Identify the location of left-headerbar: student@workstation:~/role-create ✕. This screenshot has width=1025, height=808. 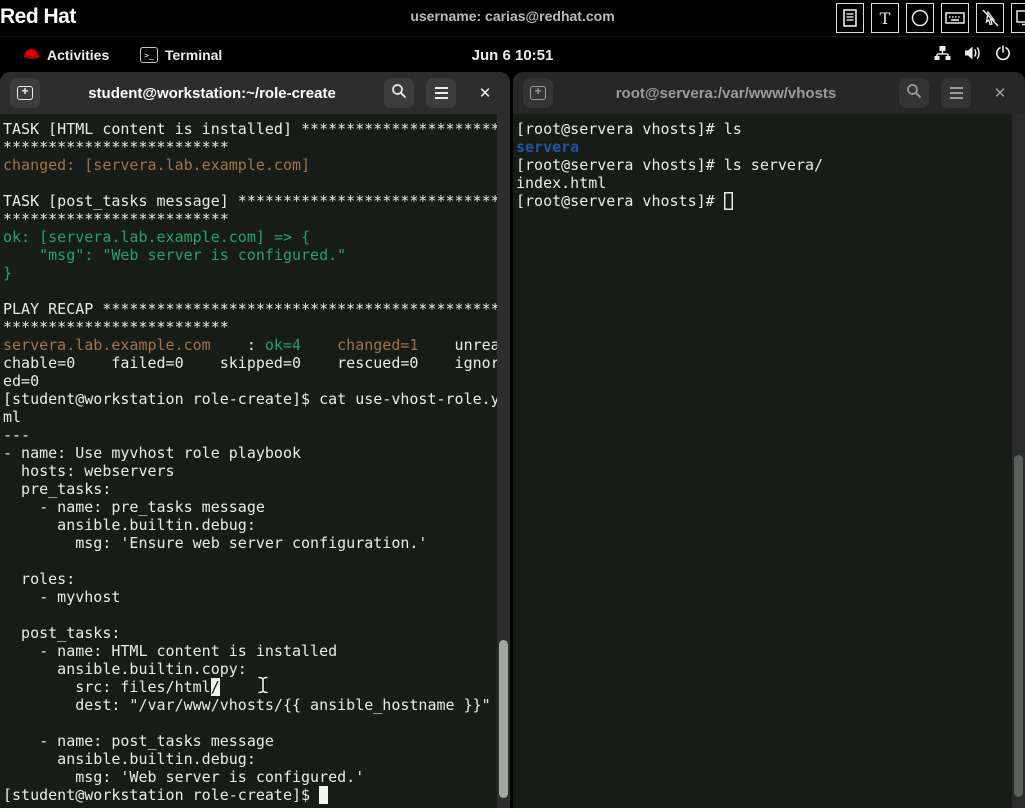
(255, 93).